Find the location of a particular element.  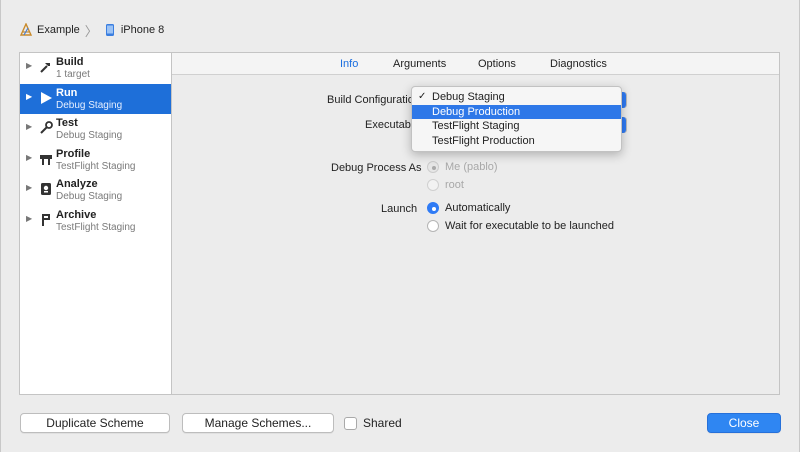

menu-item-testflight-staging: TestFlight Staging is located at coordinates (516, 126).